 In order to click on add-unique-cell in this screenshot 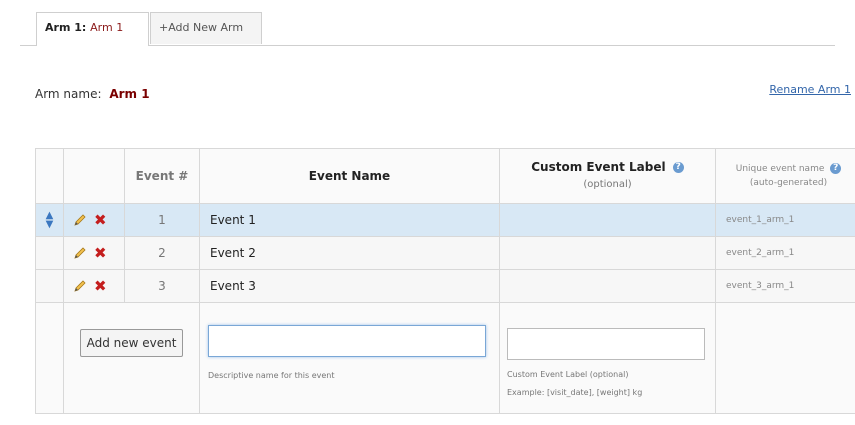, I will do `click(785, 358)`.